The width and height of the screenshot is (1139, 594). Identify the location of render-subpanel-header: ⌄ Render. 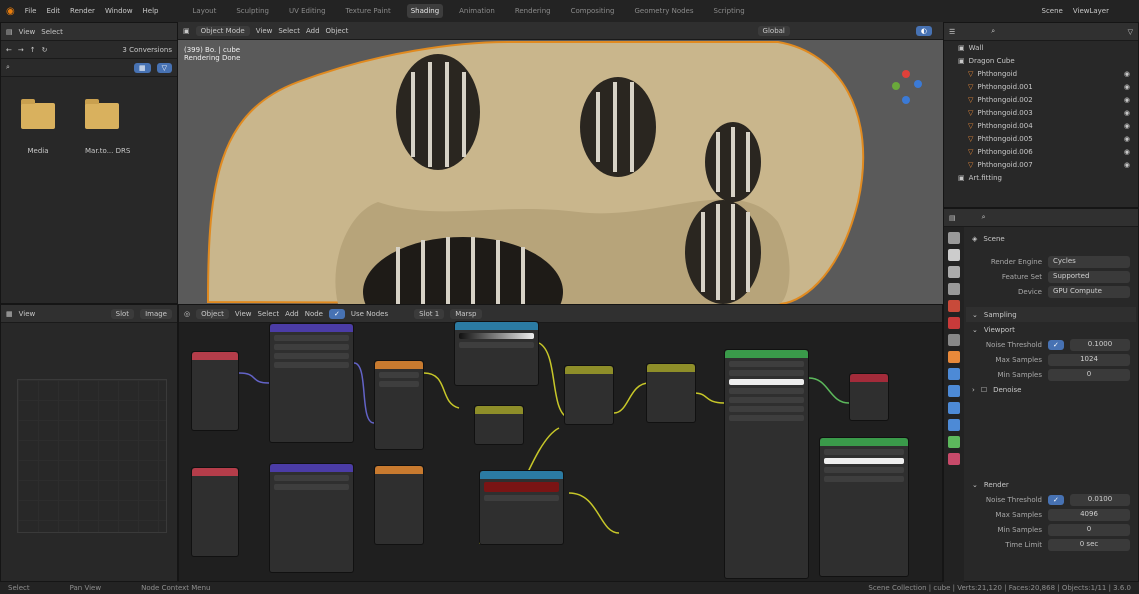
(1051, 484).